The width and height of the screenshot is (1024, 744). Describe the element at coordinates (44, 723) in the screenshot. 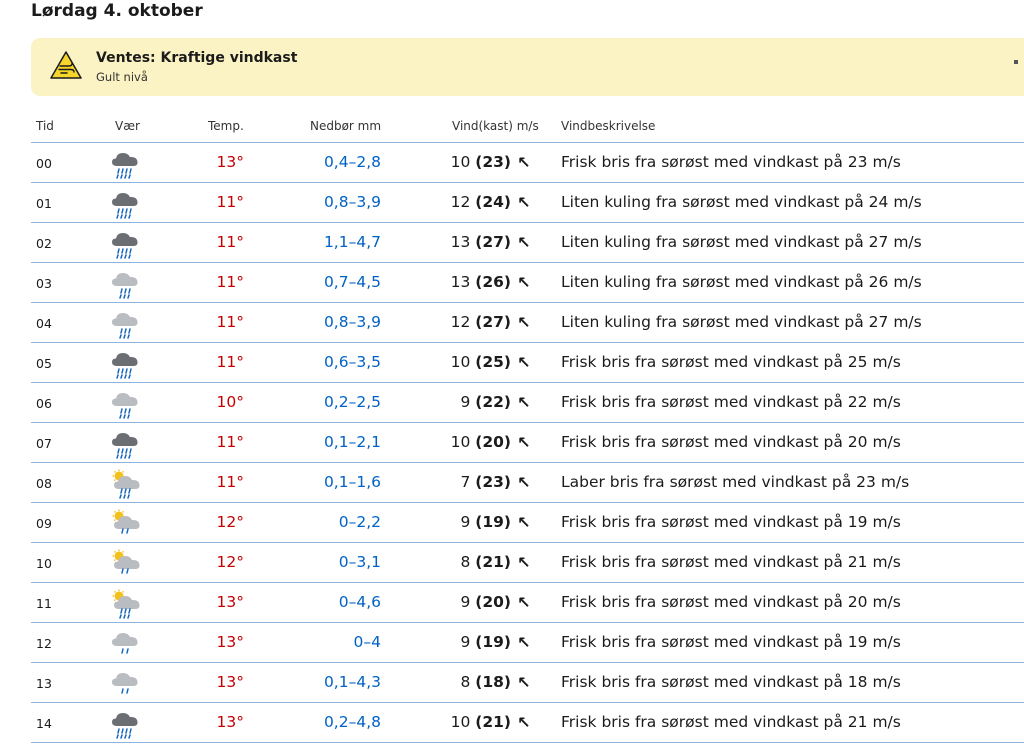

I see `row-time: 14` at that location.